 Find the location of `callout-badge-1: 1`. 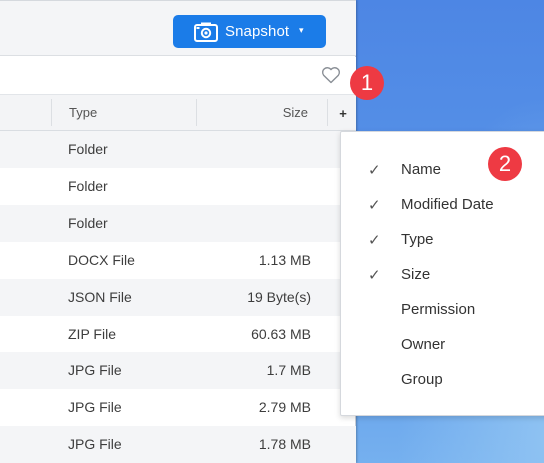

callout-badge-1: 1 is located at coordinates (367, 83).